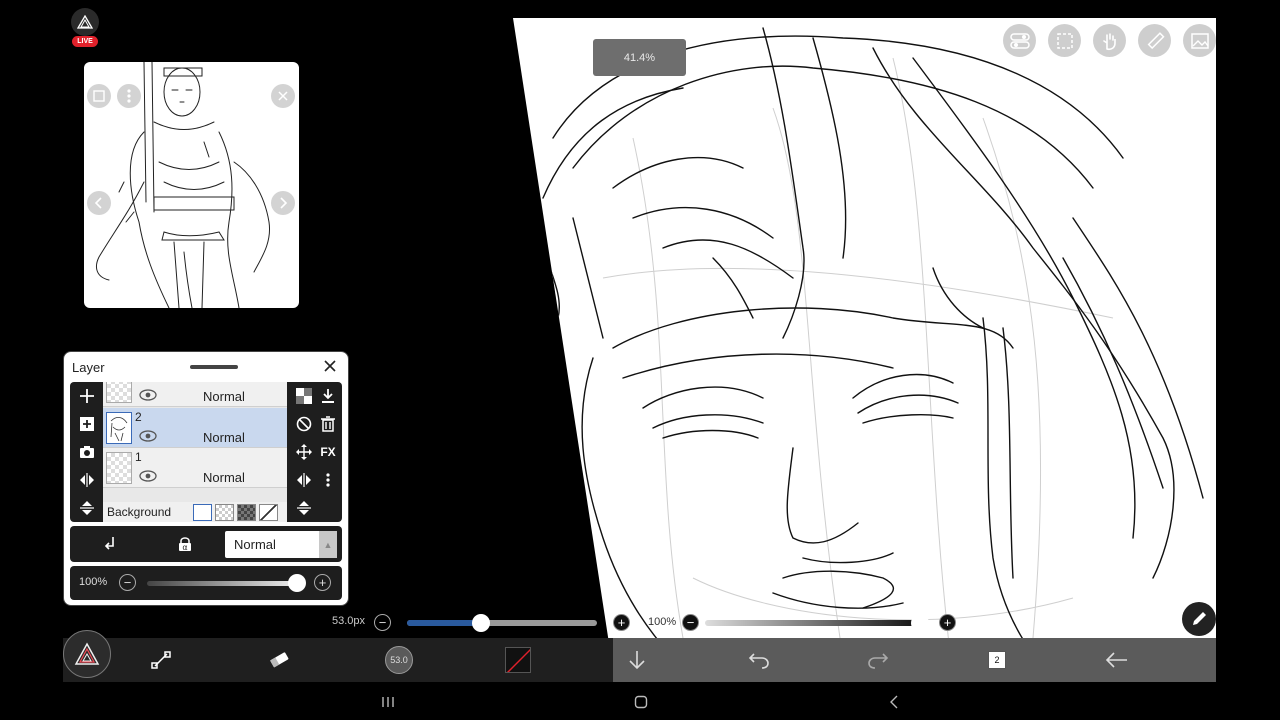  I want to click on nav-back-icon, so click(894, 702).